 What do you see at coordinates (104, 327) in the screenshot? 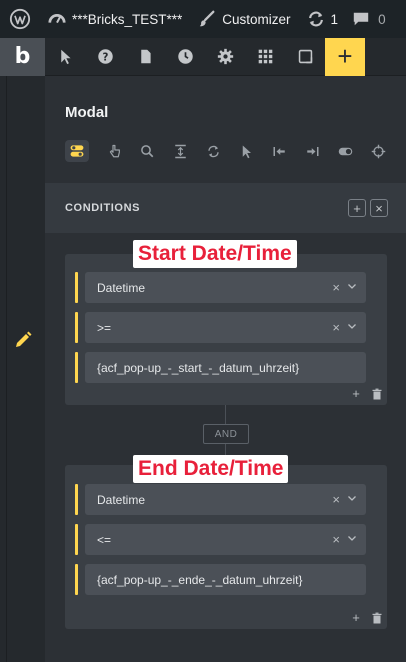
I see `compare-operator-value: >=` at bounding box center [104, 327].